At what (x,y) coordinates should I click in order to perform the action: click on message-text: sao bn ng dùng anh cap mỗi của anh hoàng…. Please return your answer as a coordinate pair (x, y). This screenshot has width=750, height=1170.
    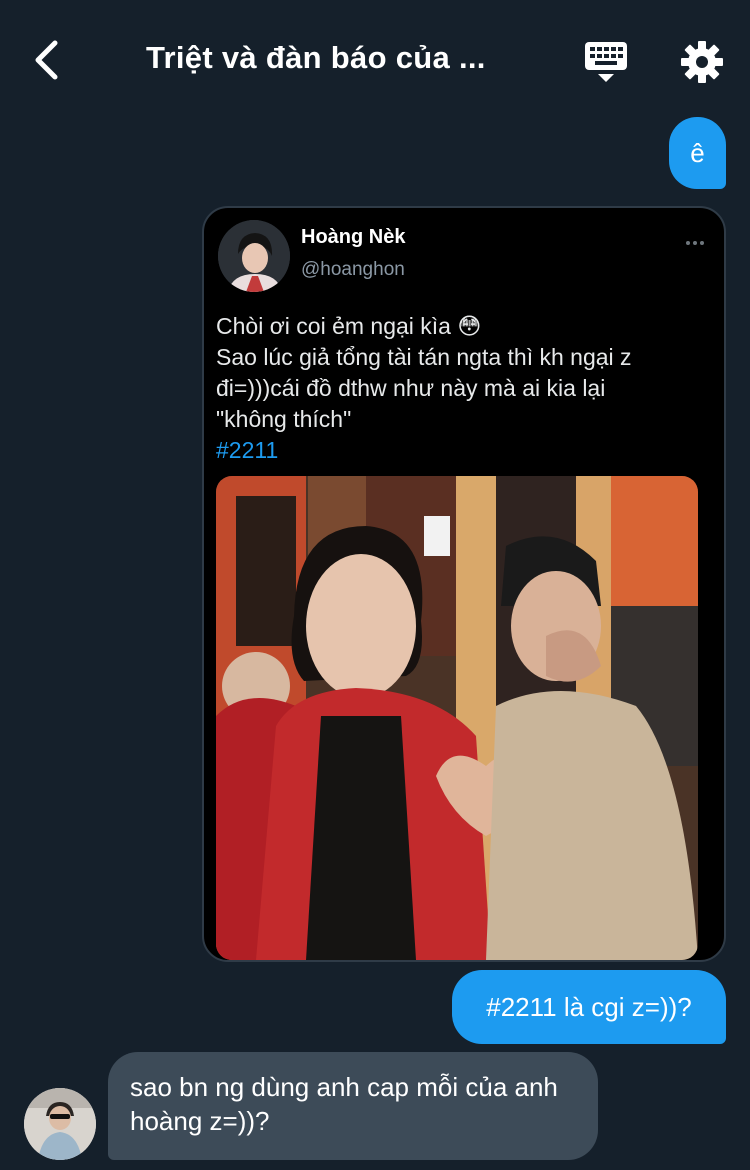
    Looking at the image, I should click on (344, 1104).